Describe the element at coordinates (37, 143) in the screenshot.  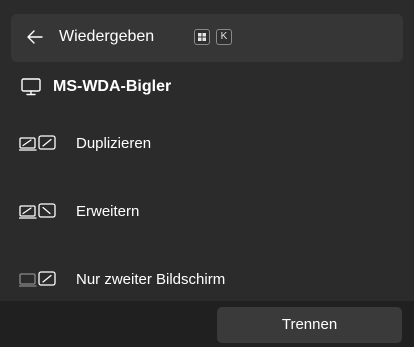
I see `duplicate-screens-icon` at that location.